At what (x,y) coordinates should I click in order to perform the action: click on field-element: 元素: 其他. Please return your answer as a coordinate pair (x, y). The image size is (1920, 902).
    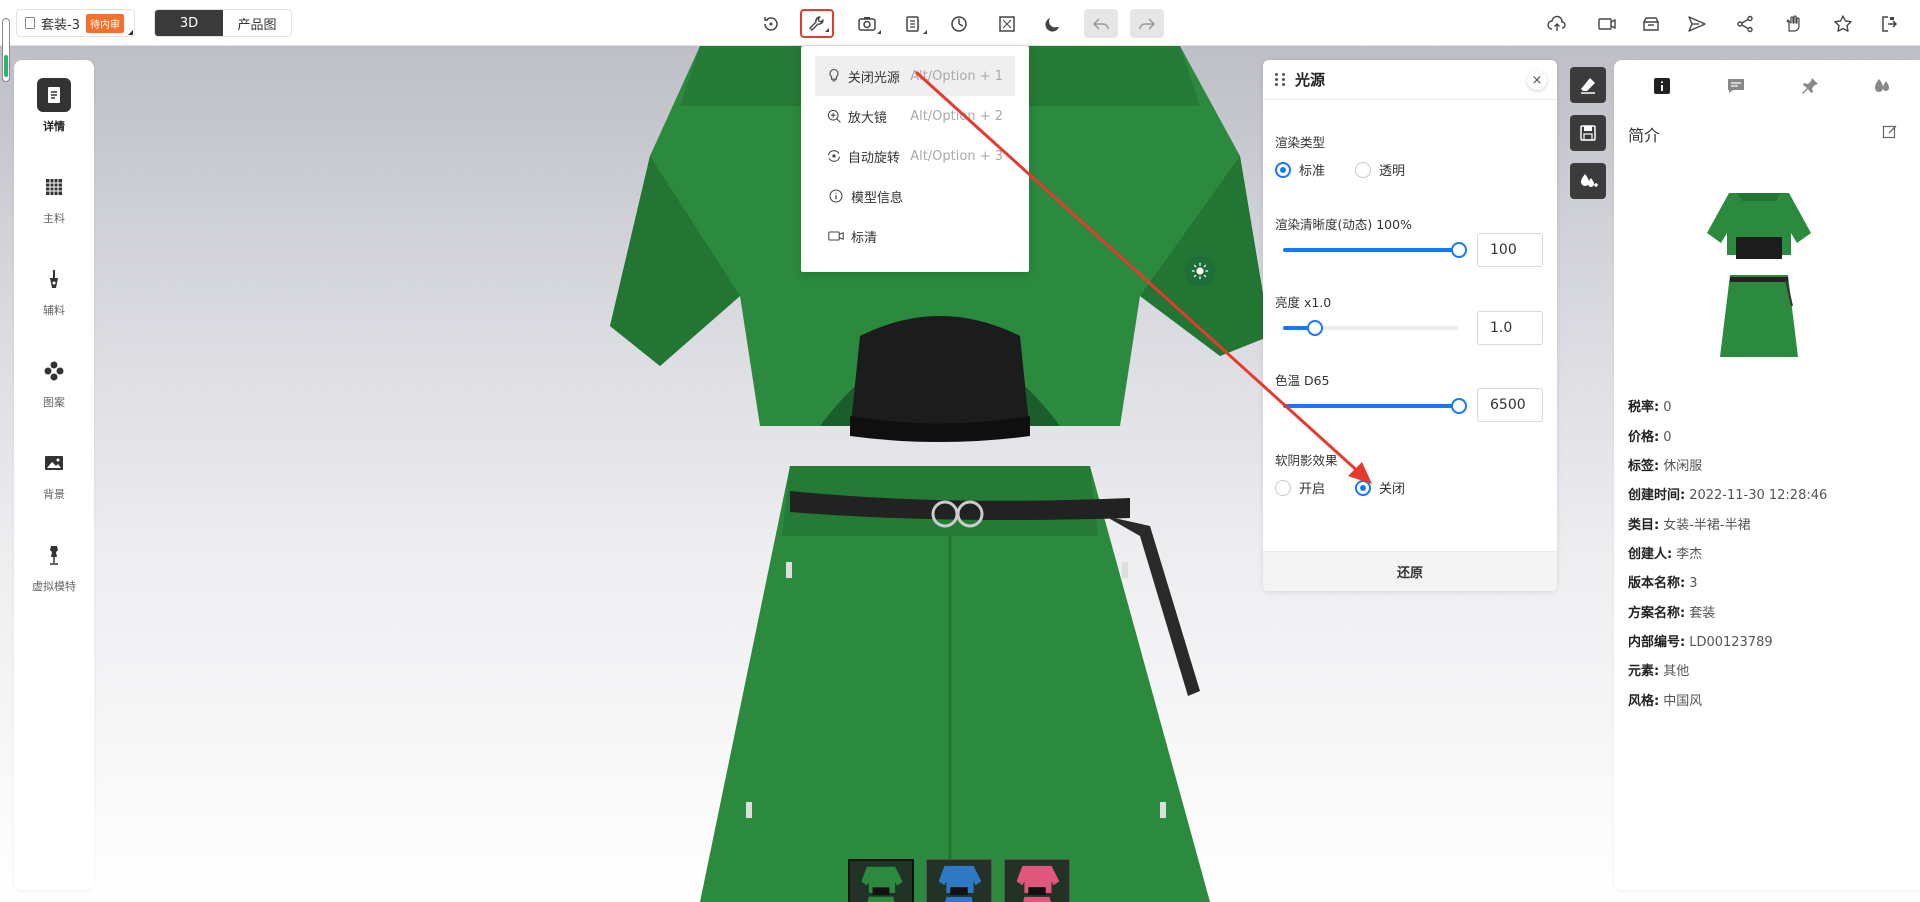
    Looking at the image, I should click on (1659, 671).